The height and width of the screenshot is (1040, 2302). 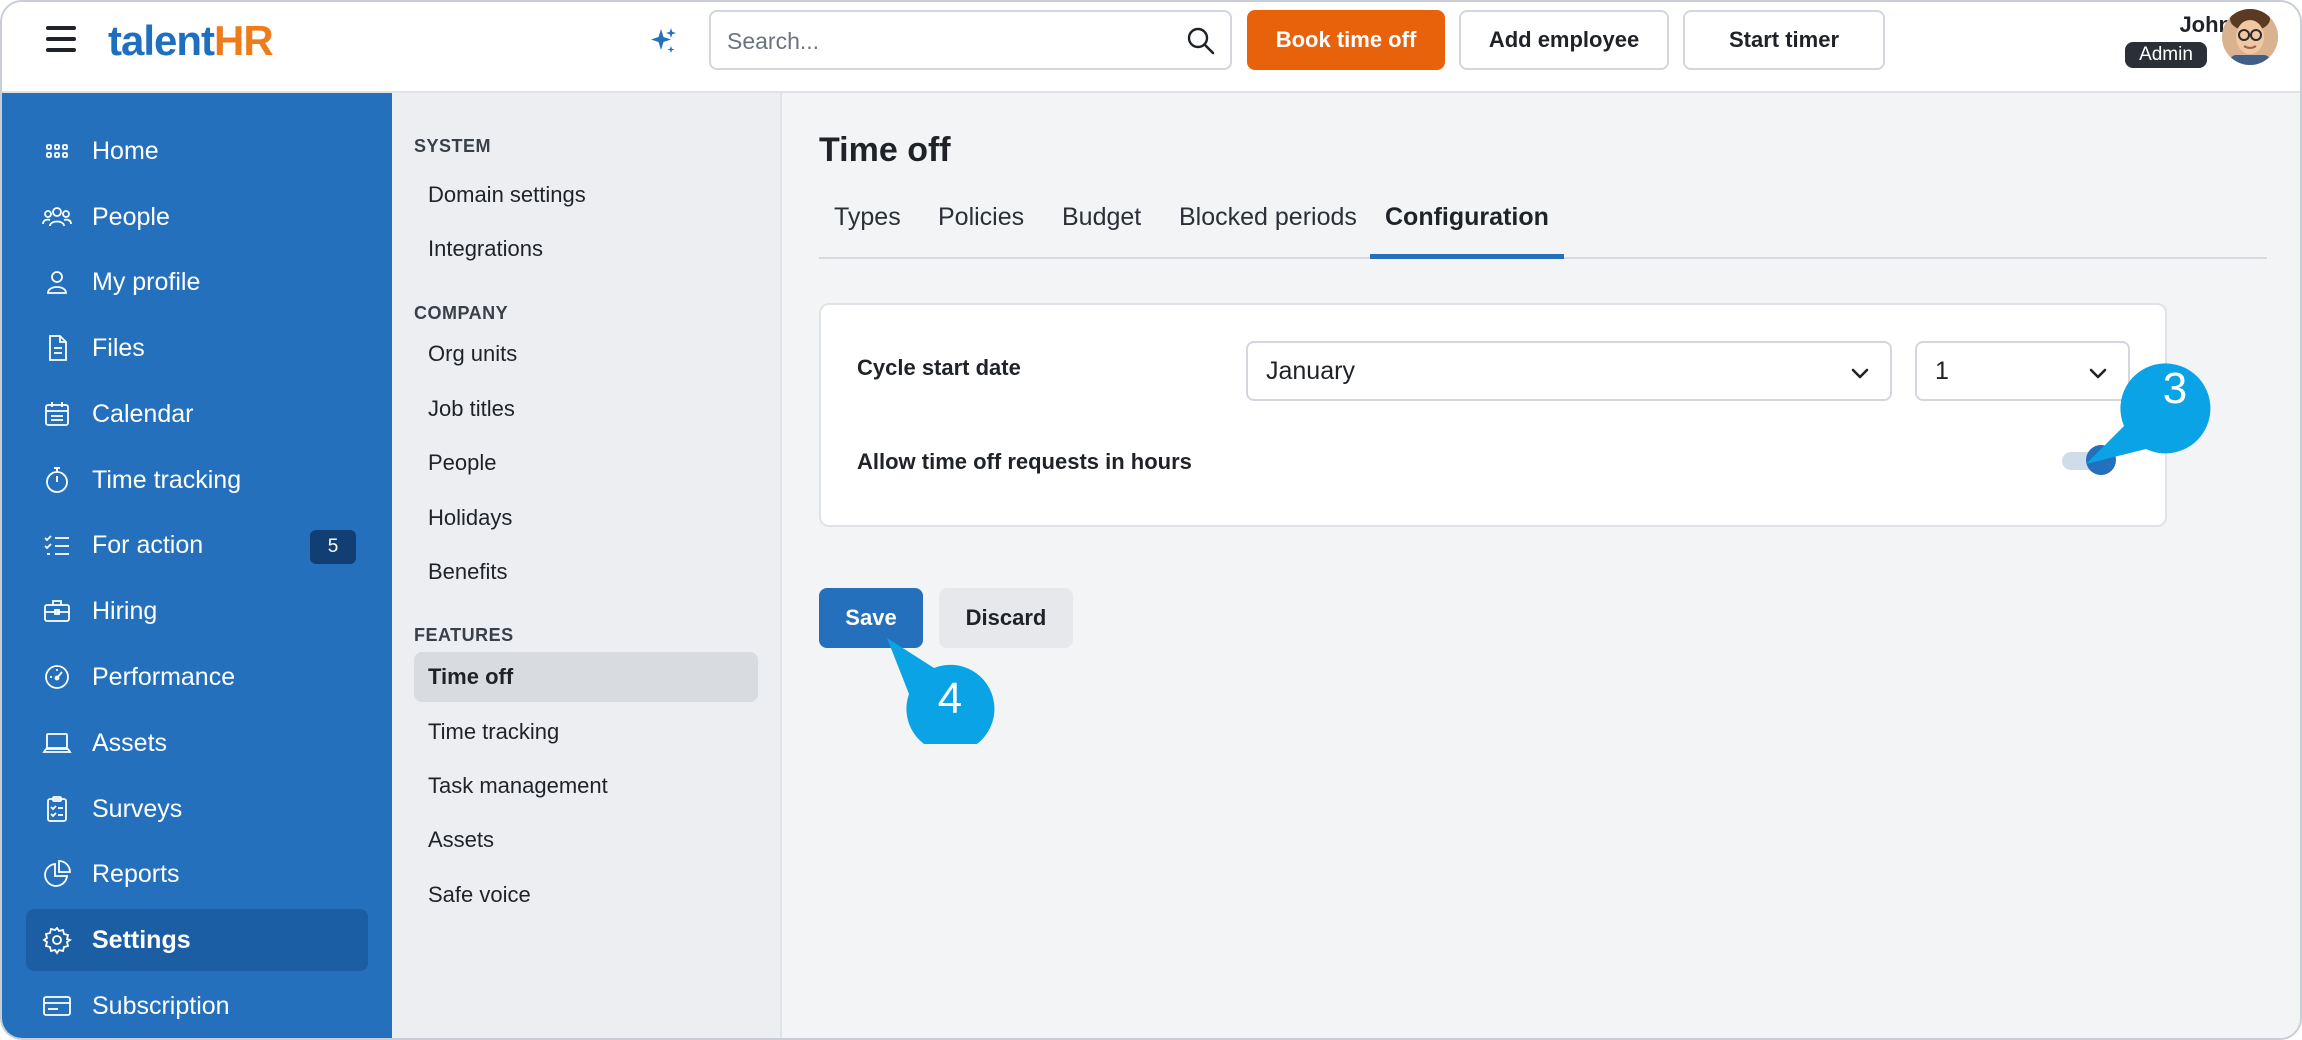 I want to click on avatar, so click(x=2250, y=37).